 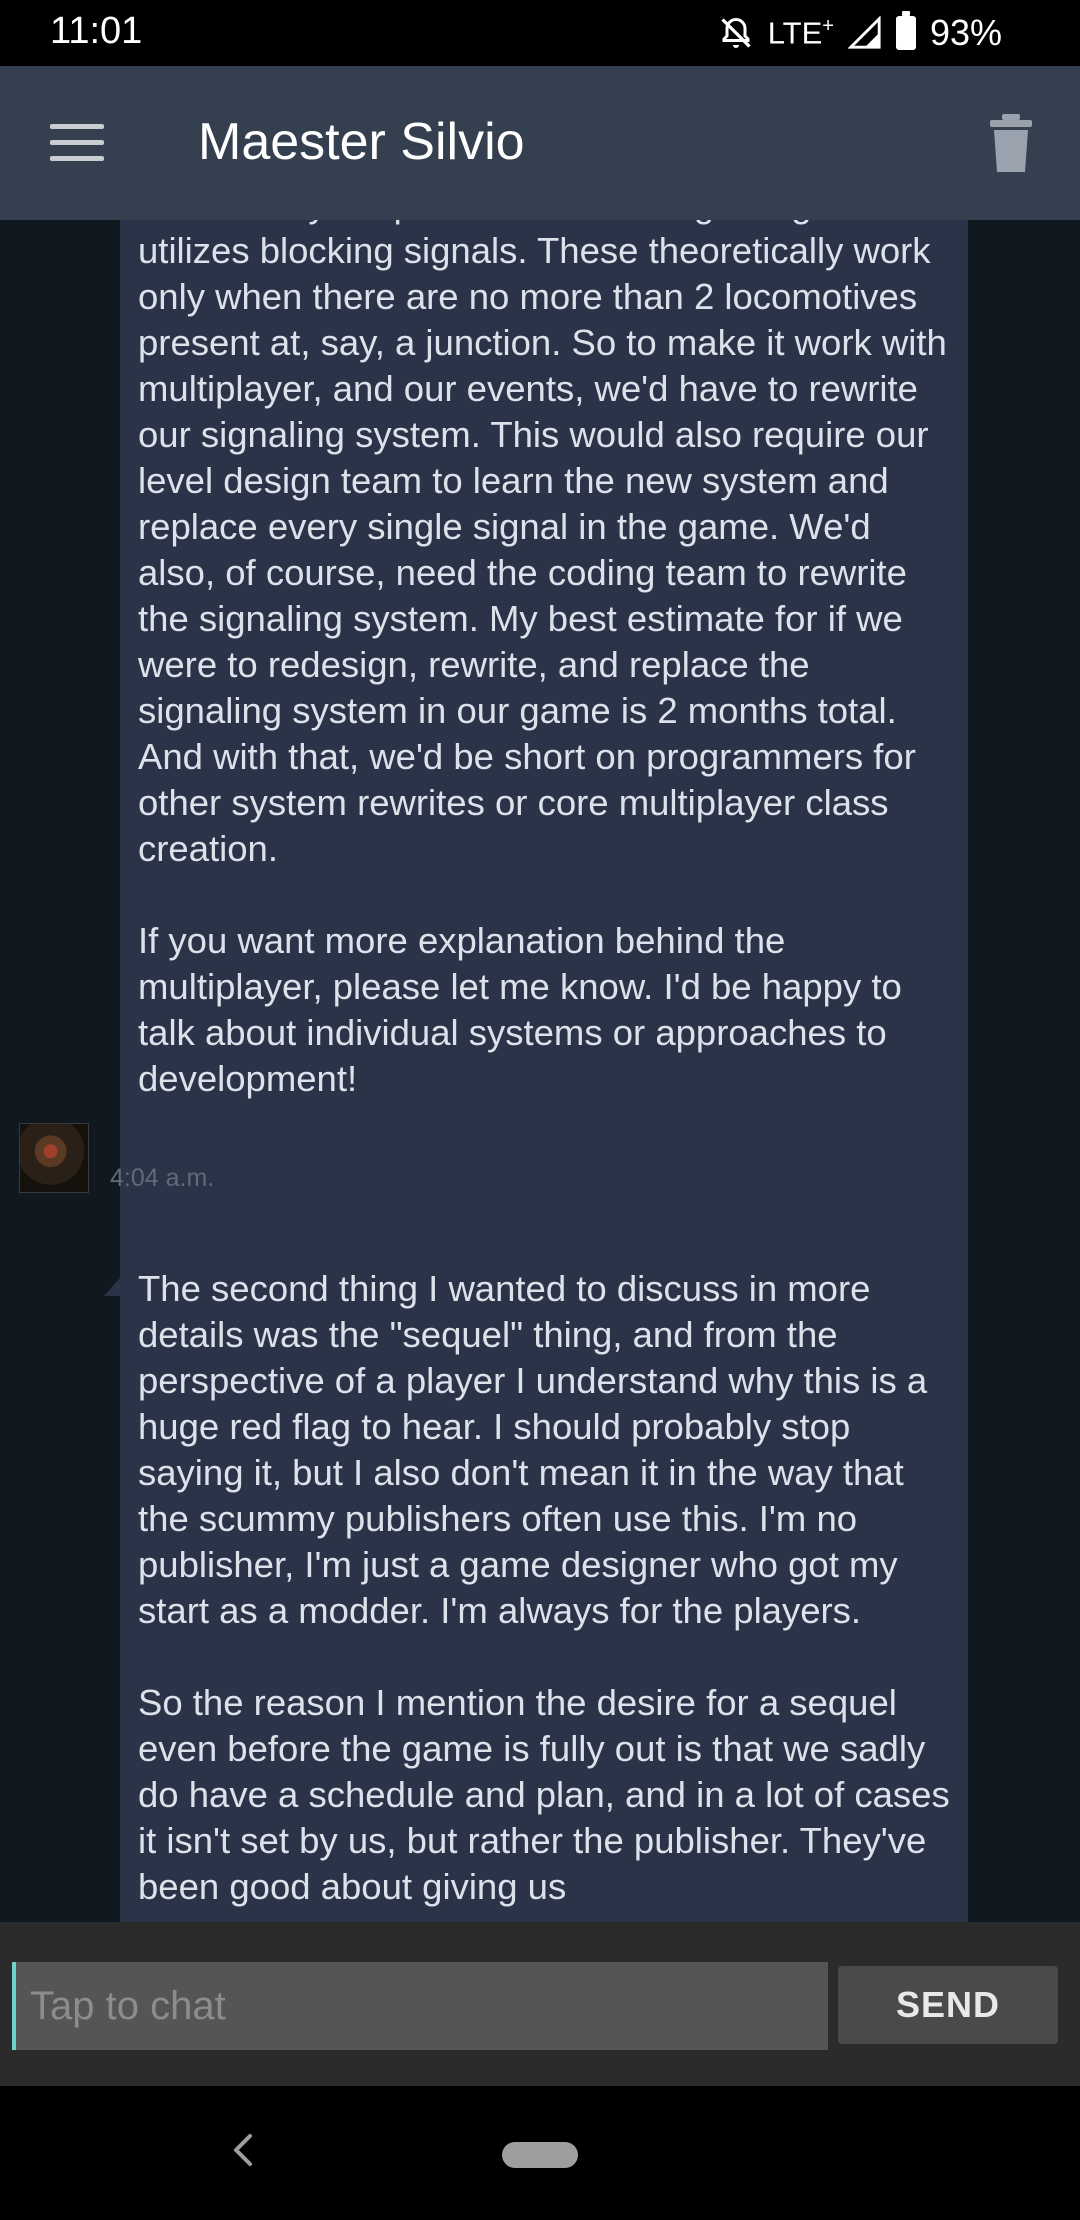 I want to click on battery-icon, so click(x=905, y=30).